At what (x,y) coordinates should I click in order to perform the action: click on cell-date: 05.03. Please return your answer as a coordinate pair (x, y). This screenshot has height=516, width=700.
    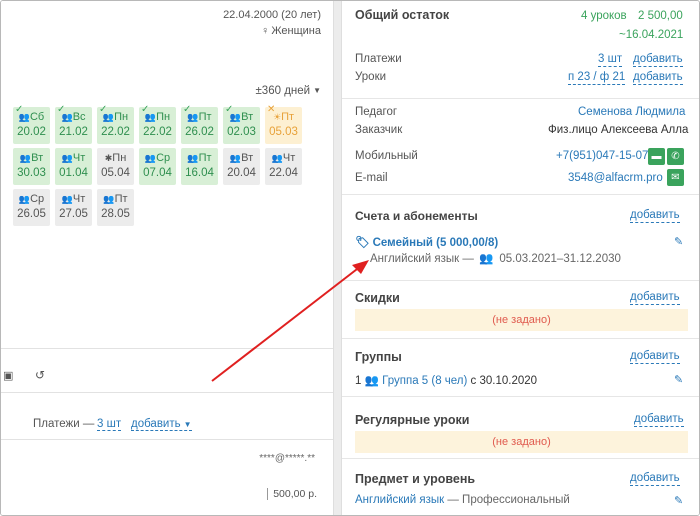
    Looking at the image, I should click on (283, 132).